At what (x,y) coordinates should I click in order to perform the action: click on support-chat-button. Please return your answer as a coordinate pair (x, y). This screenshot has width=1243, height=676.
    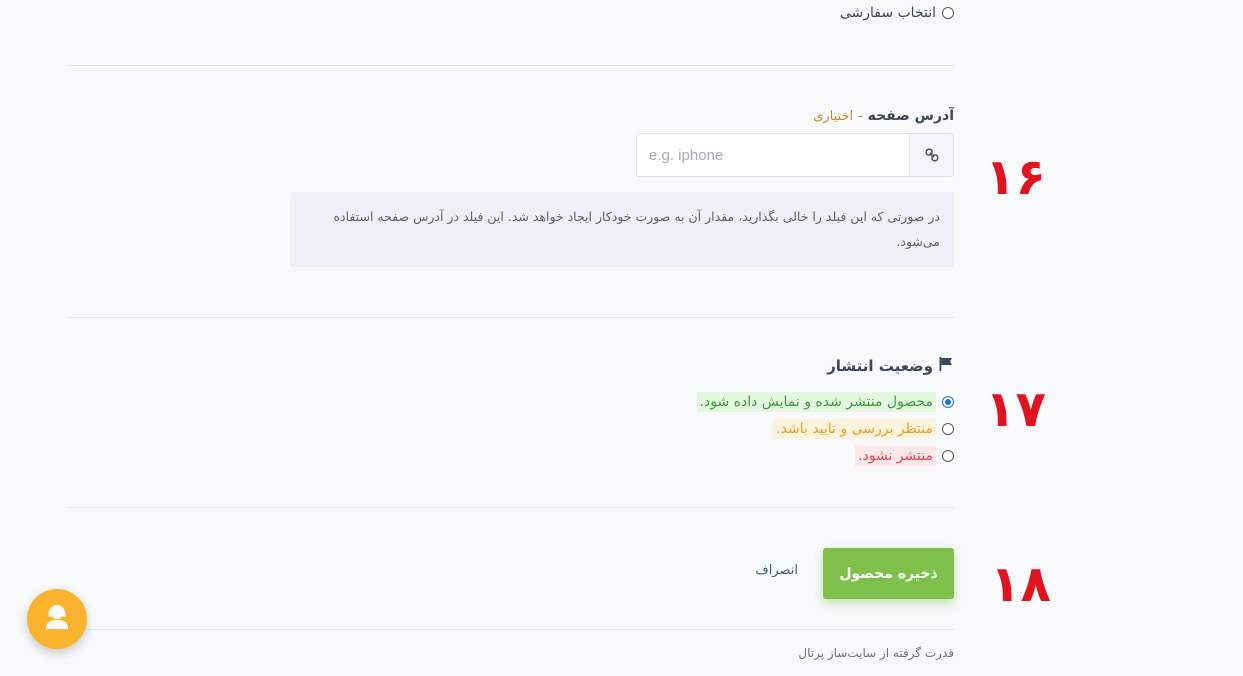
    Looking at the image, I should click on (57, 619).